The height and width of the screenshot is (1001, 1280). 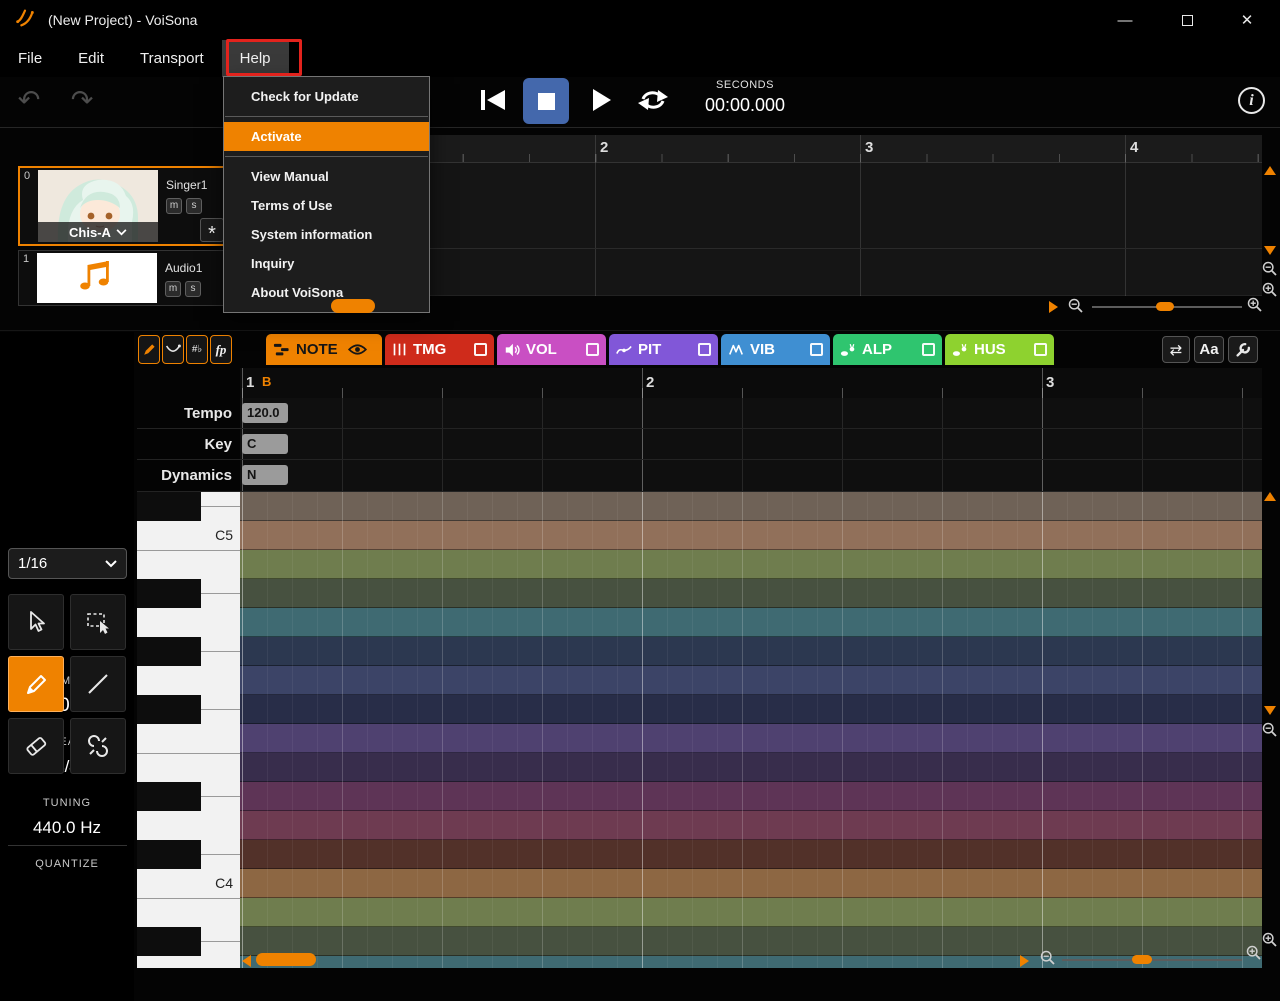 What do you see at coordinates (188, 825) in the screenshot?
I see `piano-key-D4` at bounding box center [188, 825].